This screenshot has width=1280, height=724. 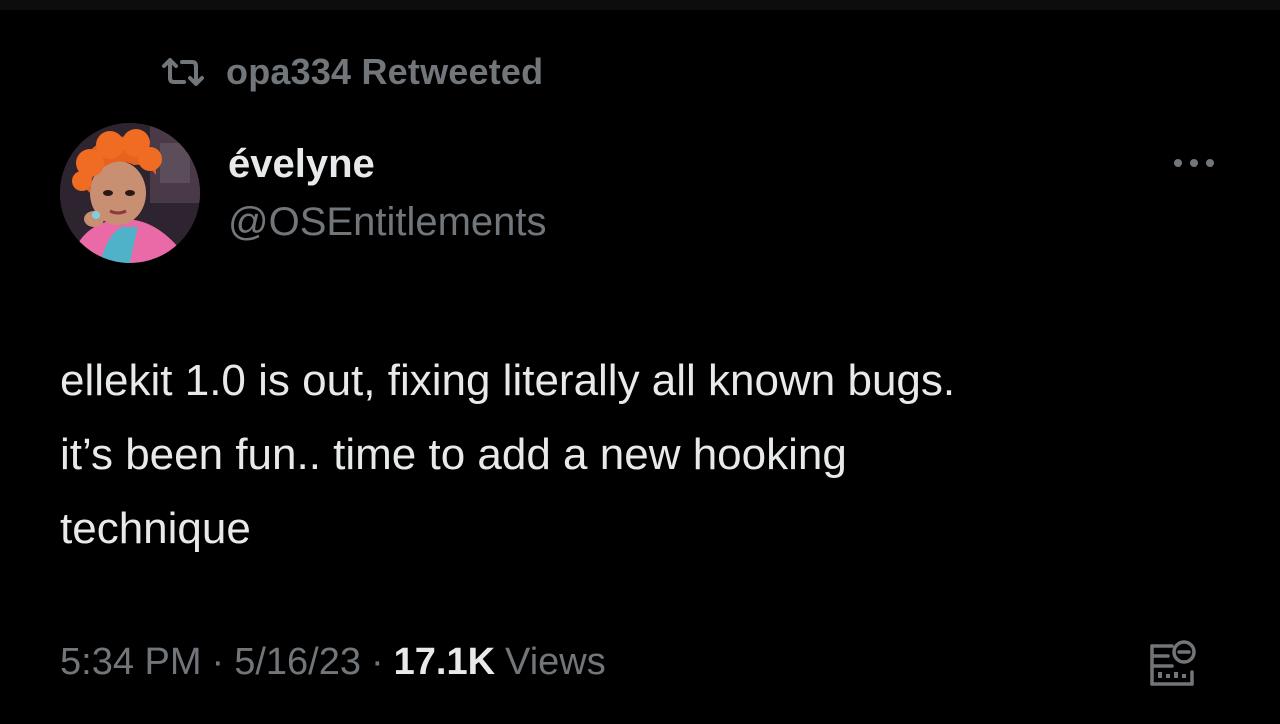 I want to click on more-horizontal-icon, so click(x=1194, y=163).